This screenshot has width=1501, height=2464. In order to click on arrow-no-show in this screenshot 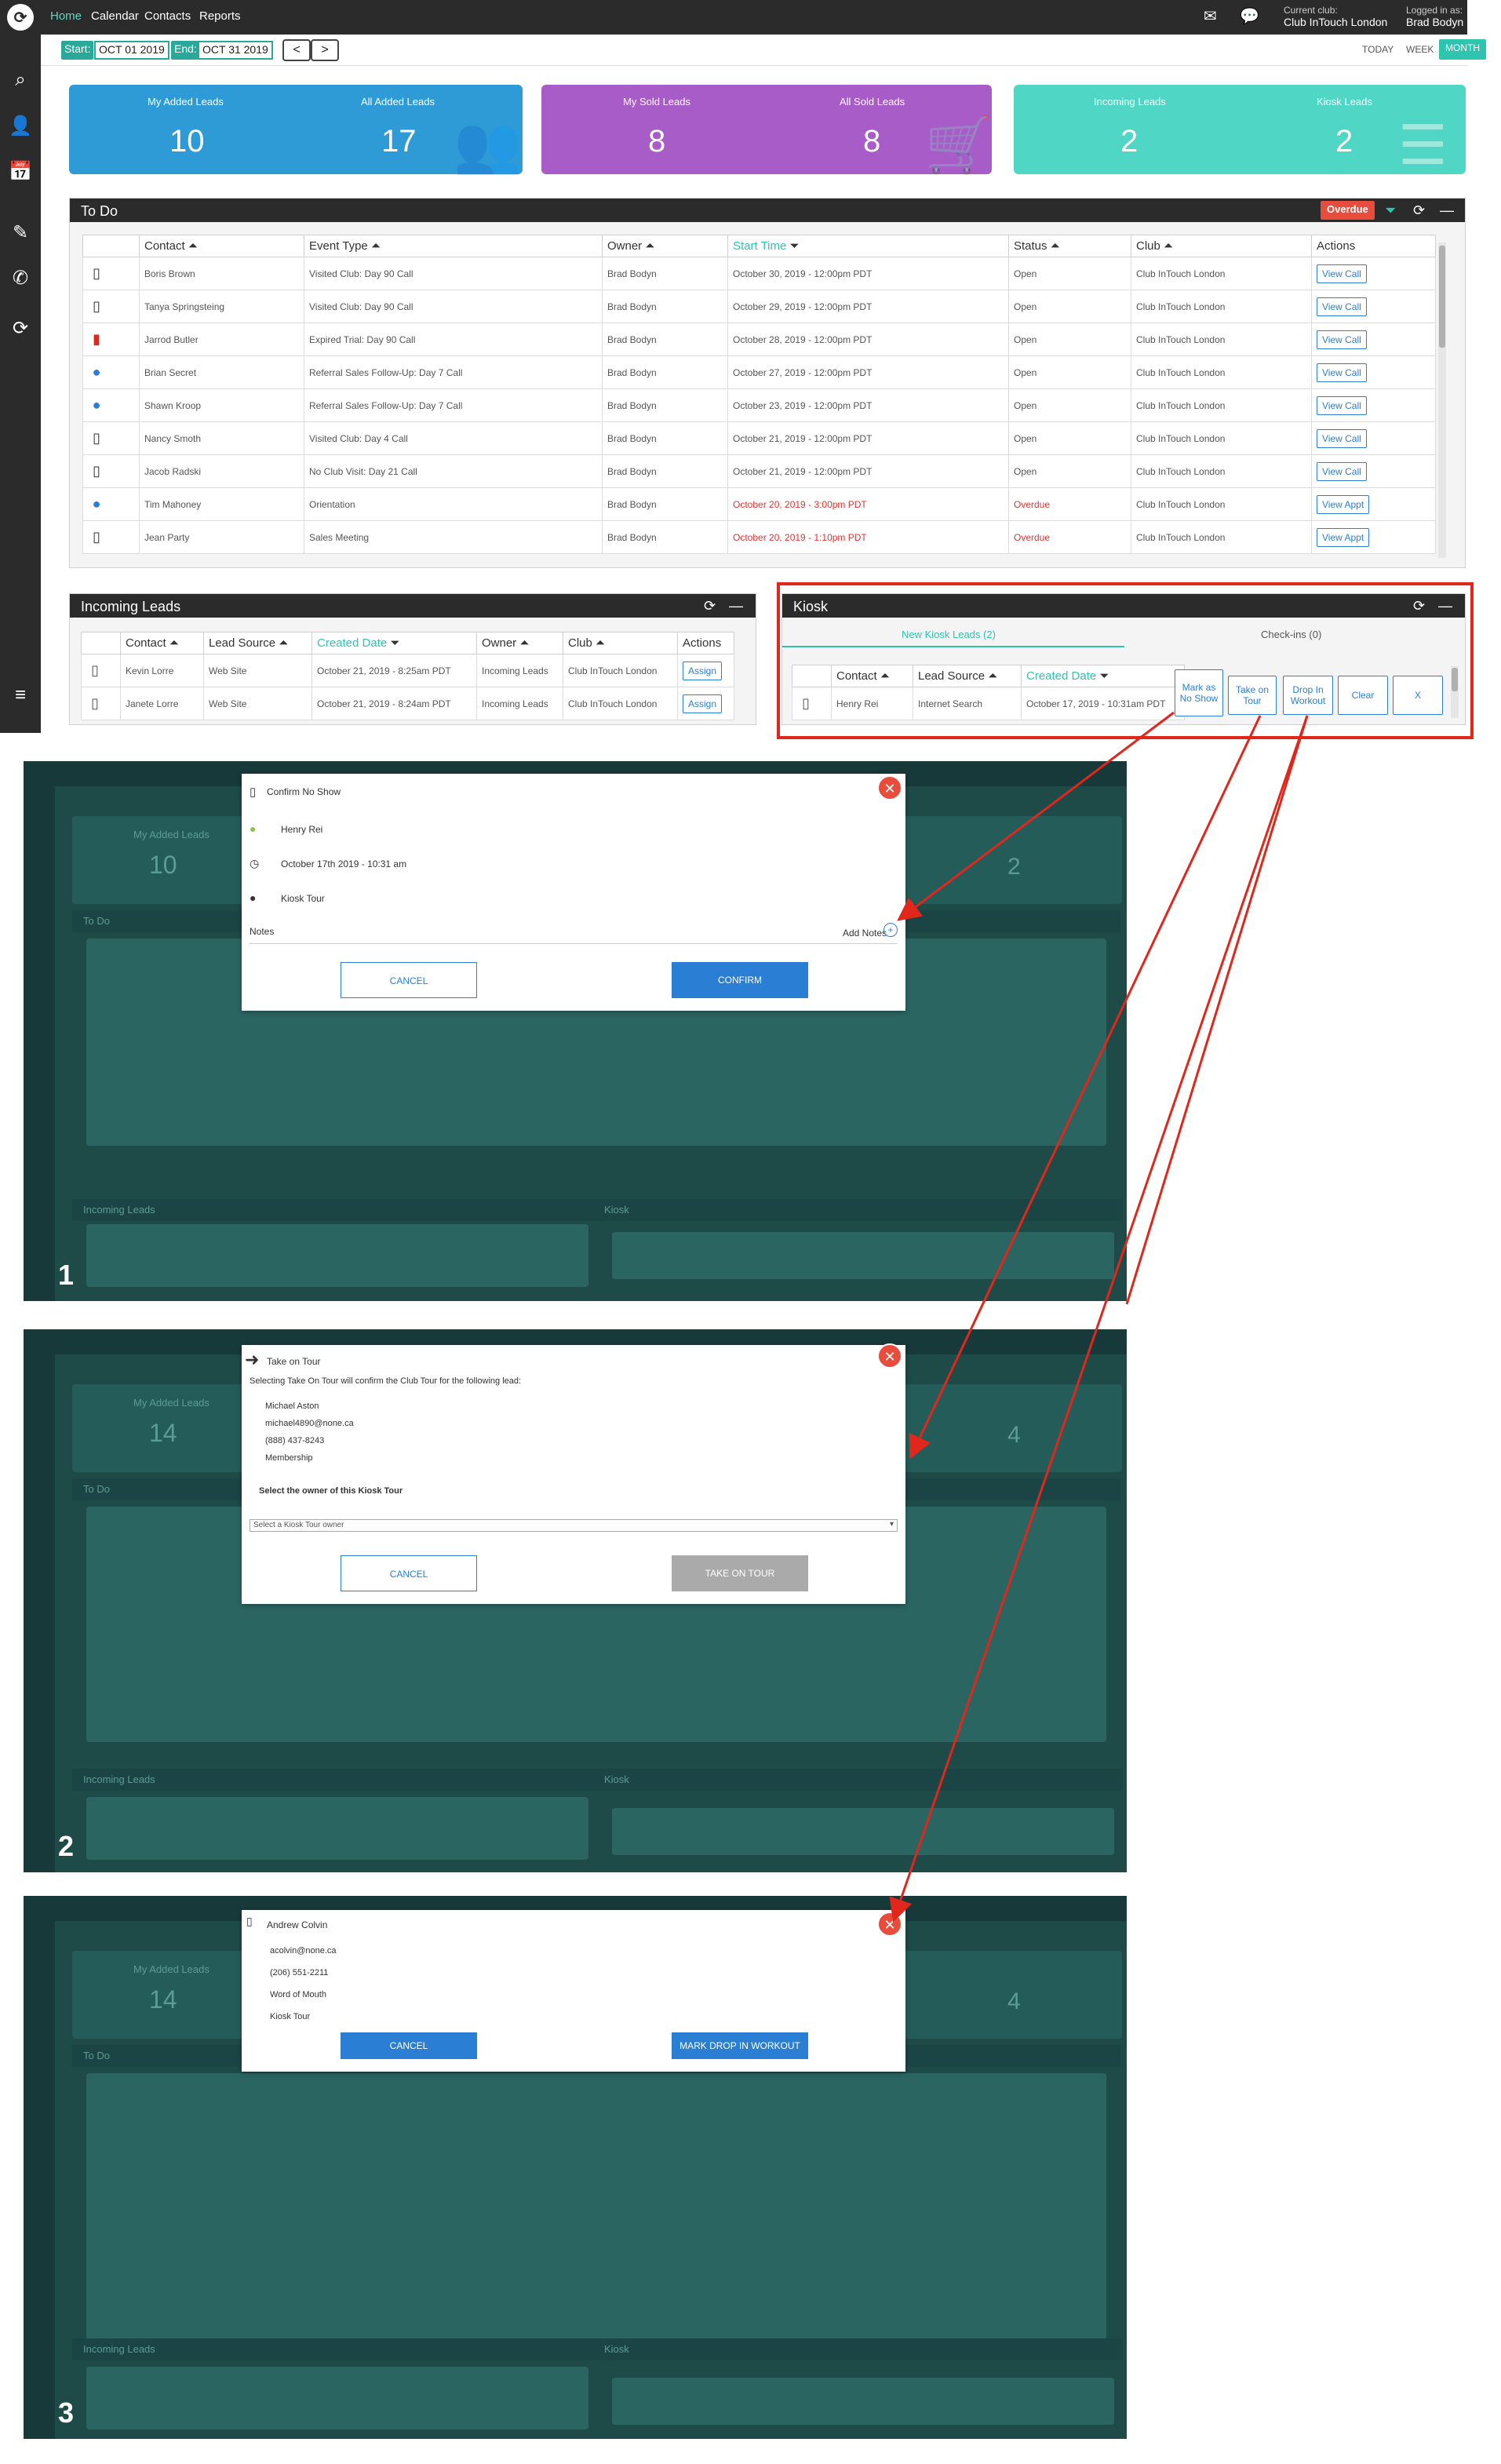, I will do `click(1036, 816)`.